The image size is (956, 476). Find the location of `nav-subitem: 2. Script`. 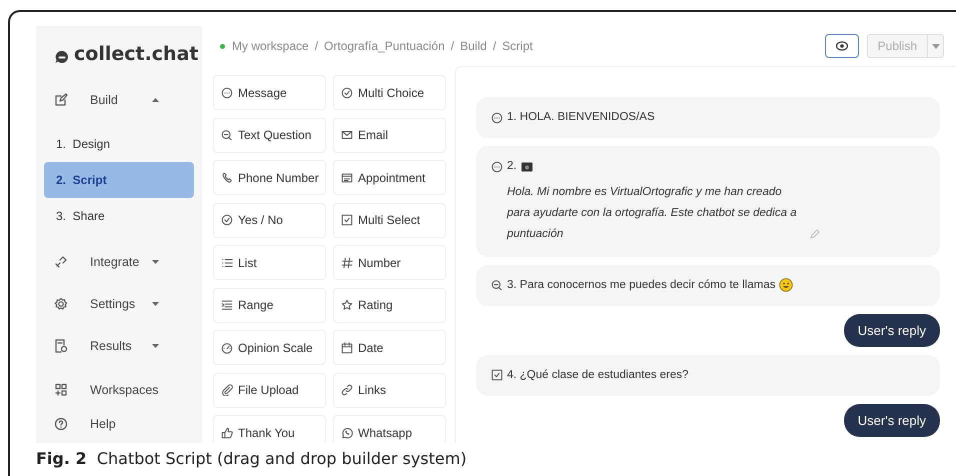

nav-subitem: 2. Script is located at coordinates (119, 180).